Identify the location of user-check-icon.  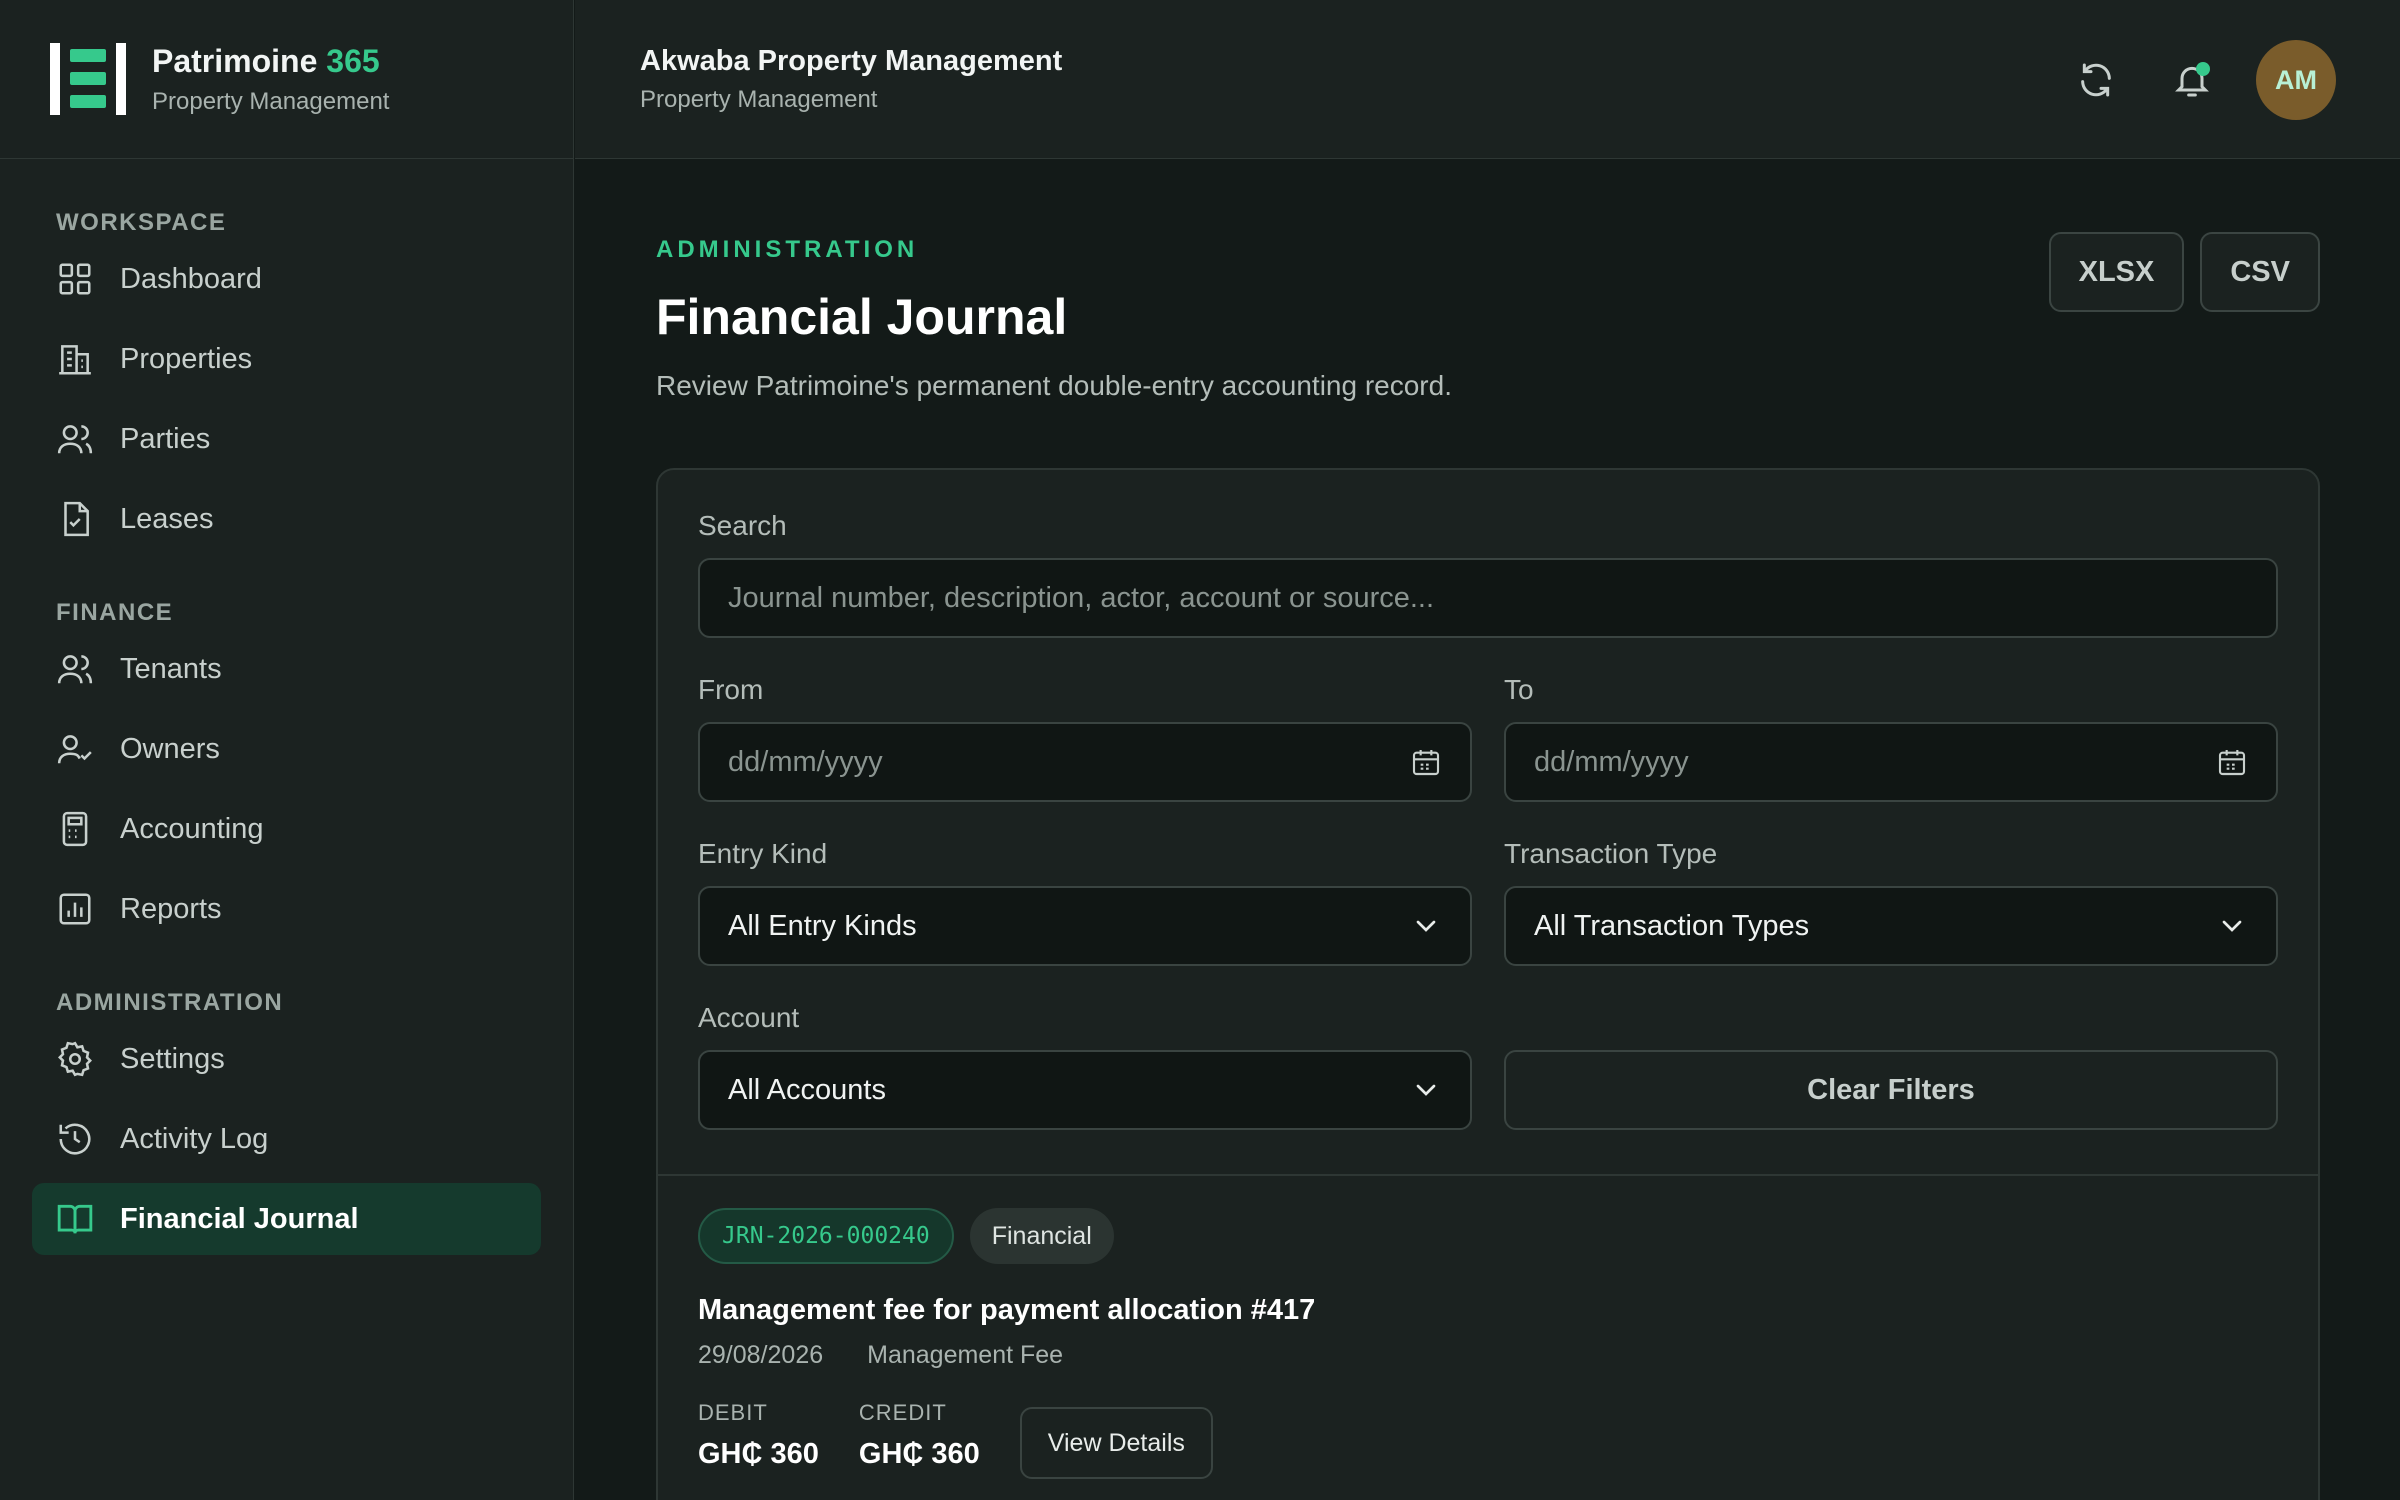
(74, 749).